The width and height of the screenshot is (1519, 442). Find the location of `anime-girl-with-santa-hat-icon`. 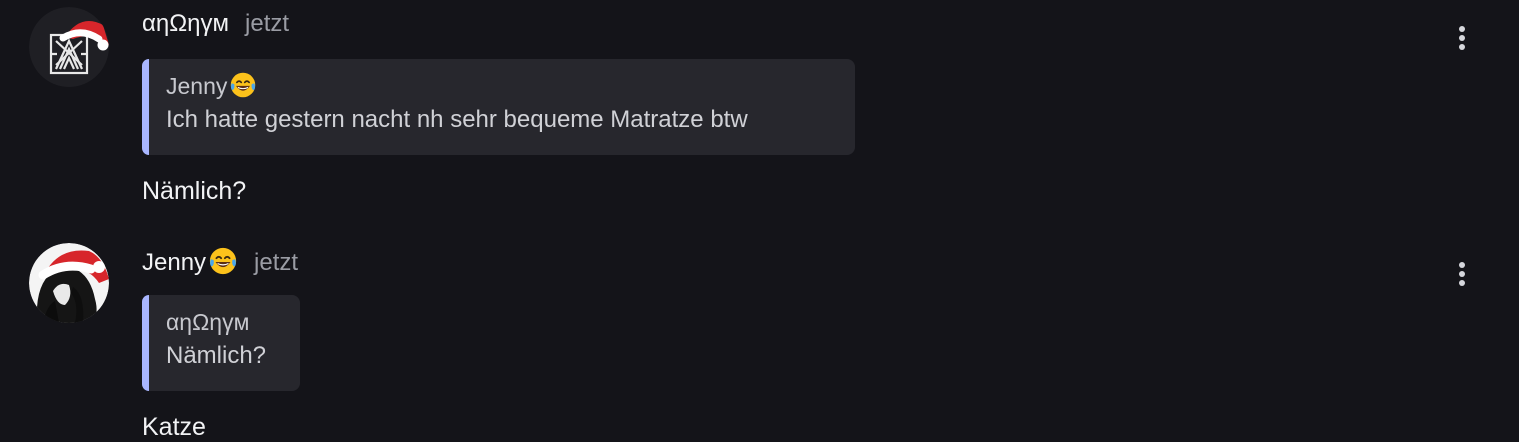

anime-girl-with-santa-hat-icon is located at coordinates (69, 283).